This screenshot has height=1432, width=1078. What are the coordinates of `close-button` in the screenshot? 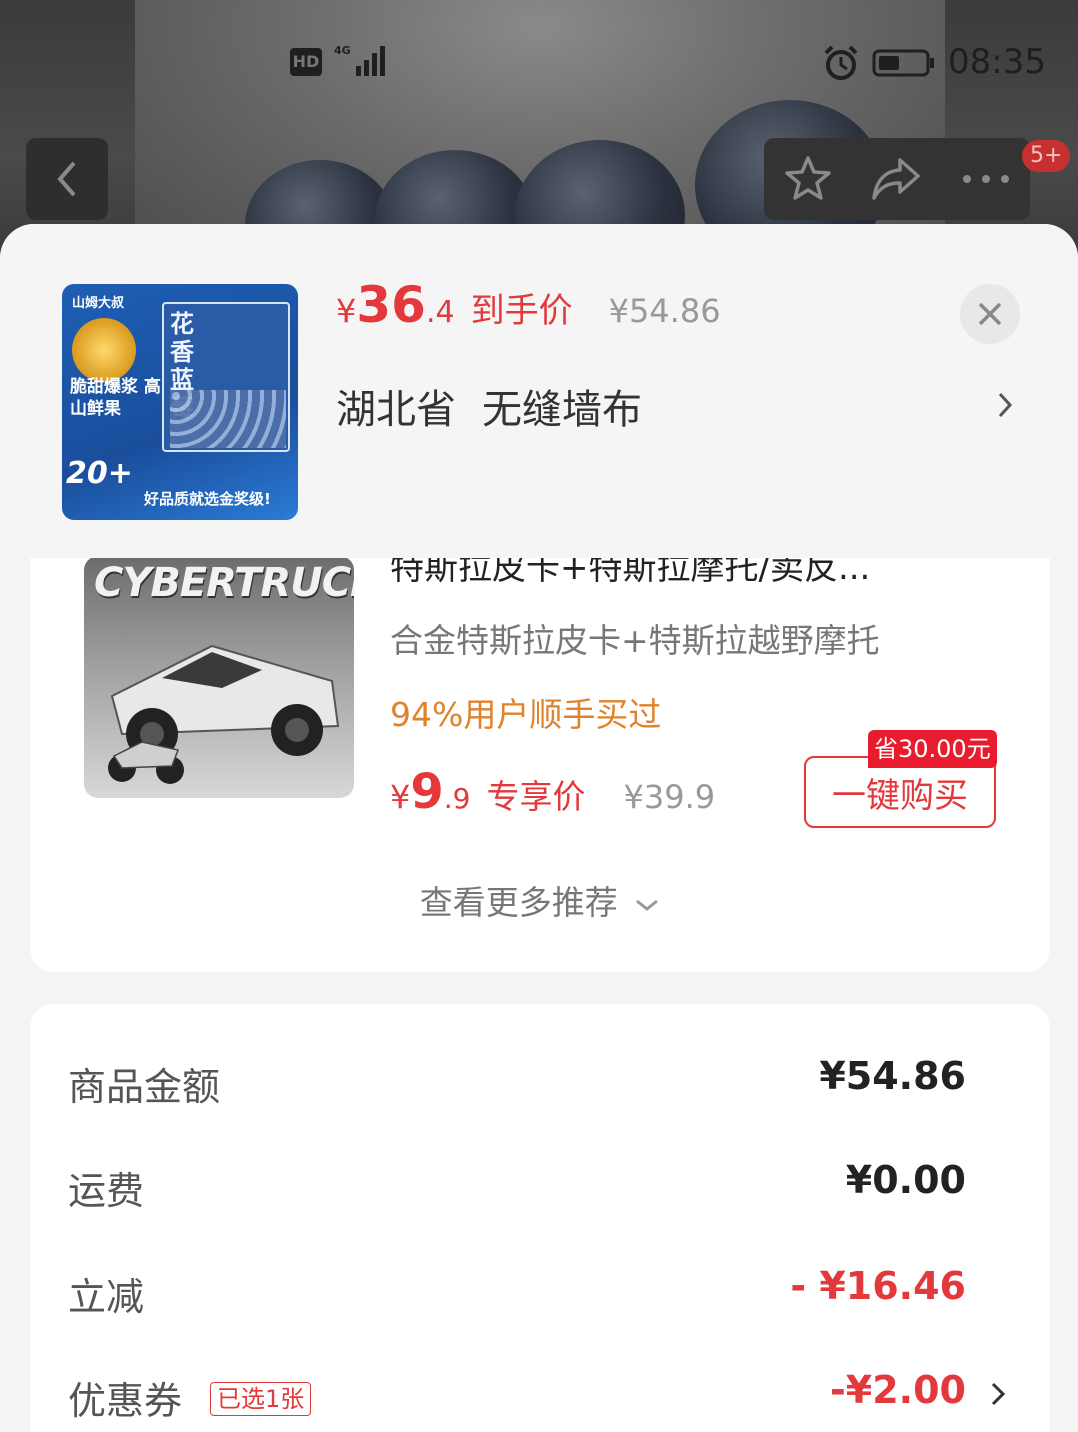 It's located at (990, 314).